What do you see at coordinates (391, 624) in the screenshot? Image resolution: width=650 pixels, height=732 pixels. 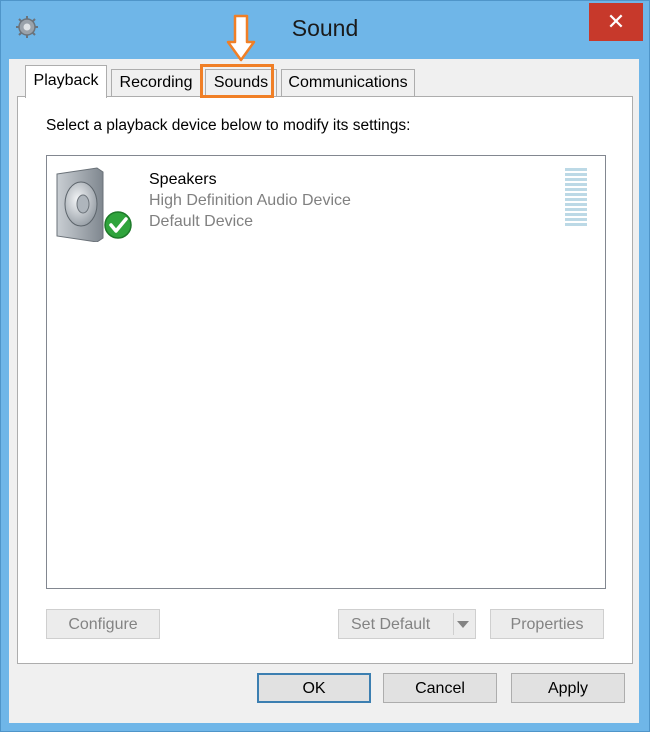 I see `set-default-label: Set Default` at bounding box center [391, 624].